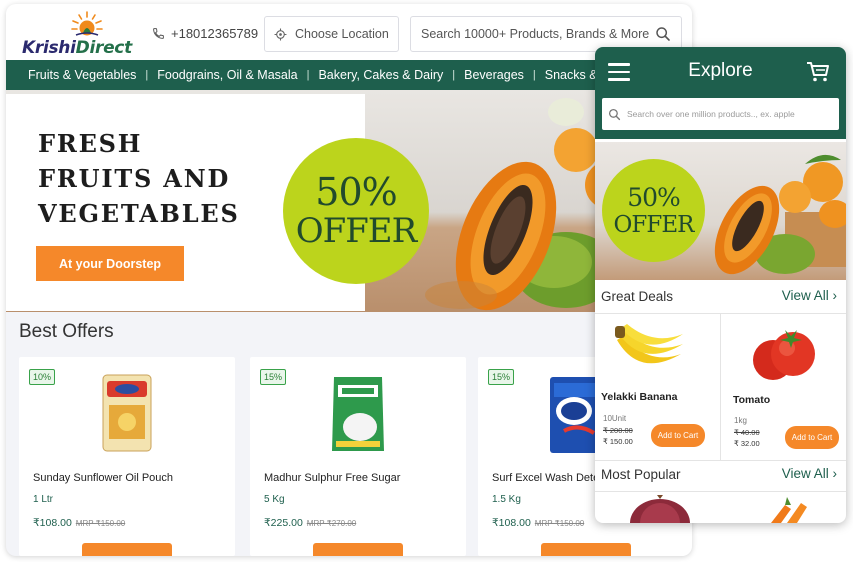 This screenshot has width=853, height=562. I want to click on brand-logo: KrishiDirect, so click(77, 32).